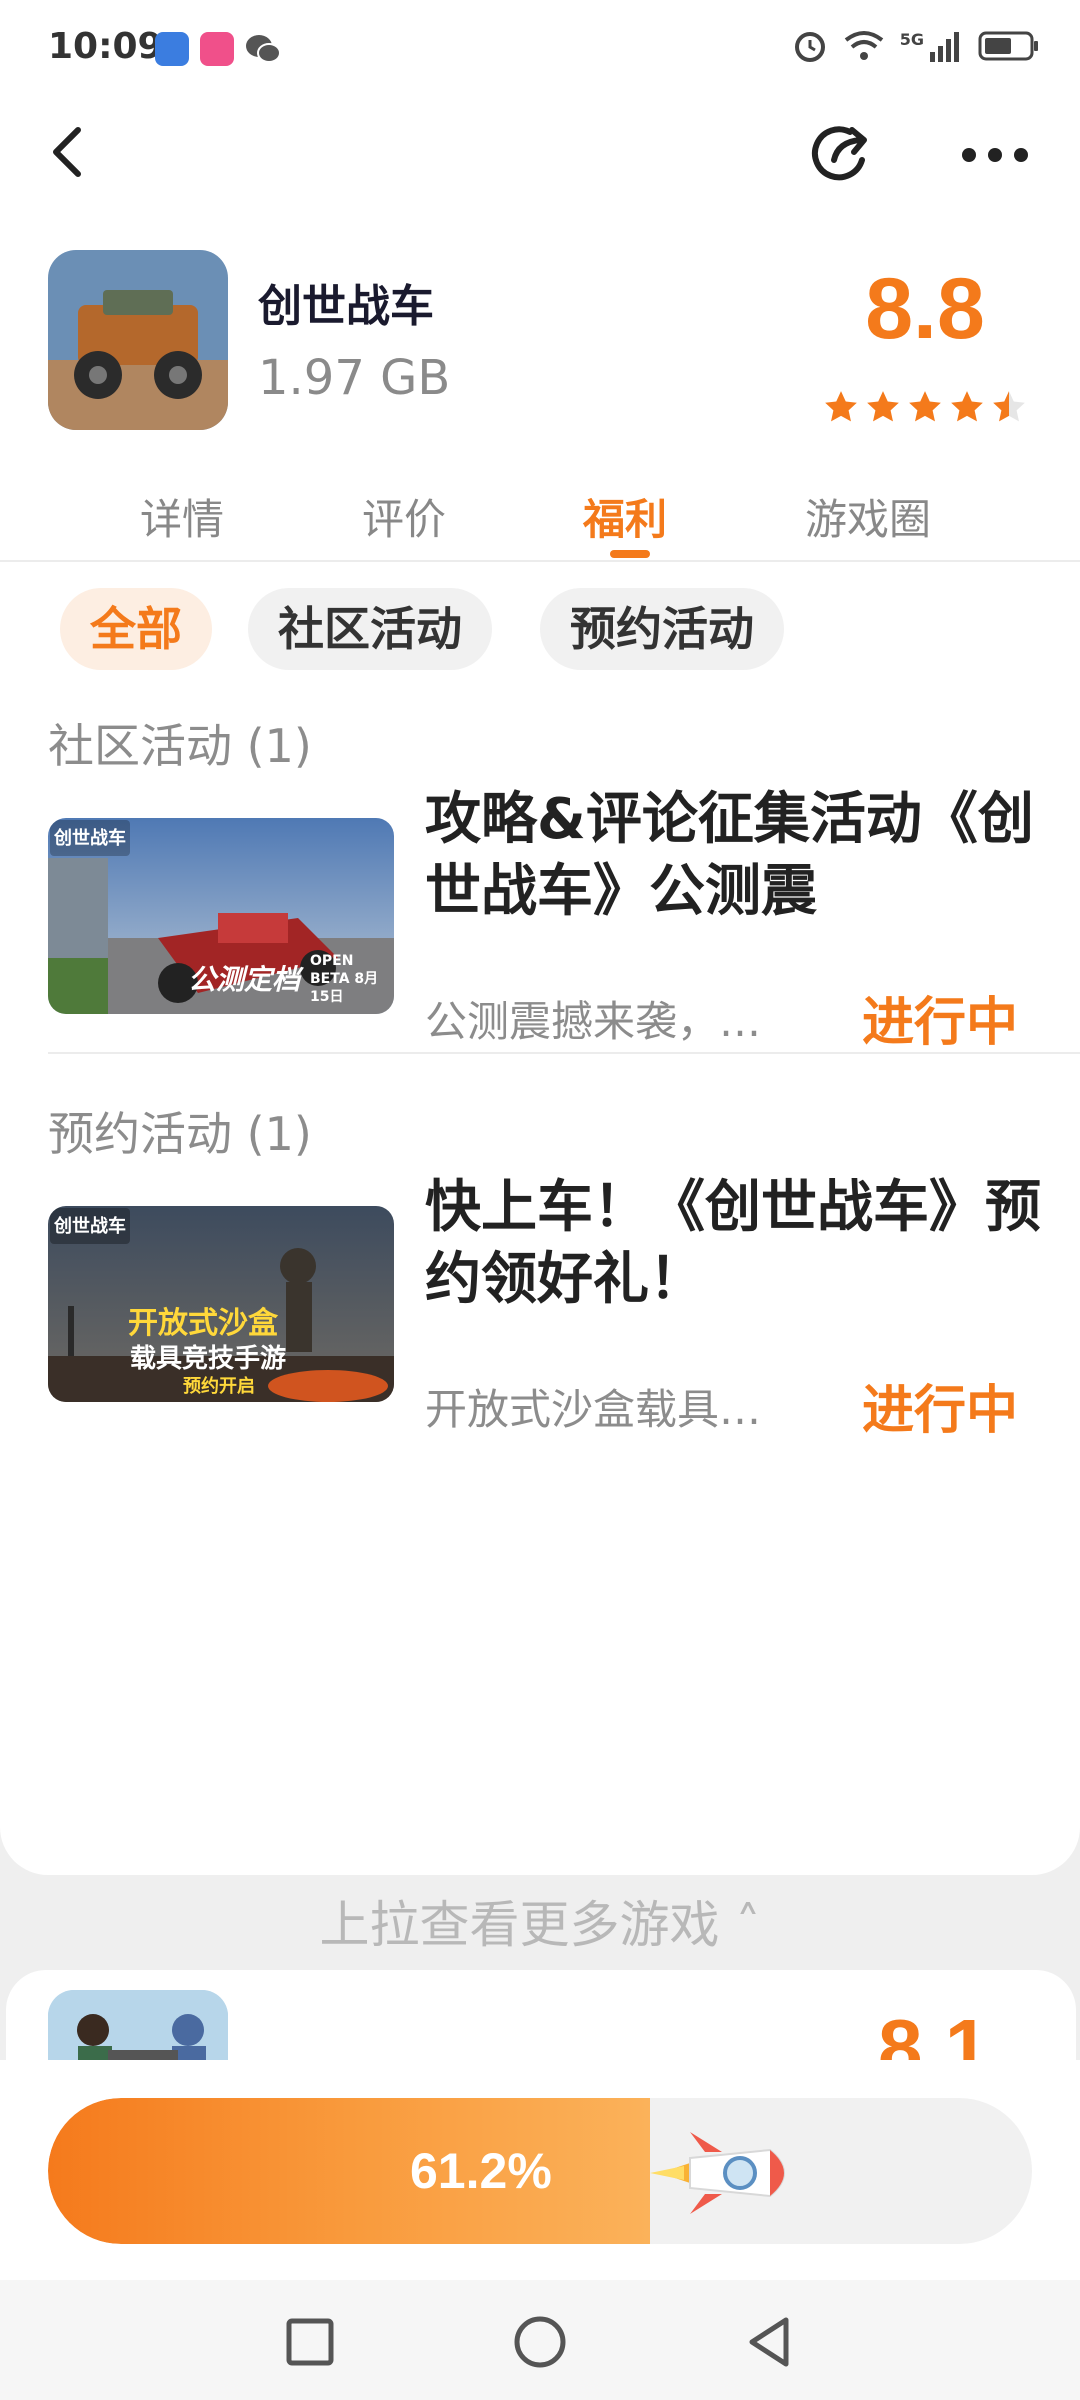 This screenshot has width=1080, height=2400. Describe the element at coordinates (868, 516) in the screenshot. I see `tab-game-circle: 游戏圈` at that location.